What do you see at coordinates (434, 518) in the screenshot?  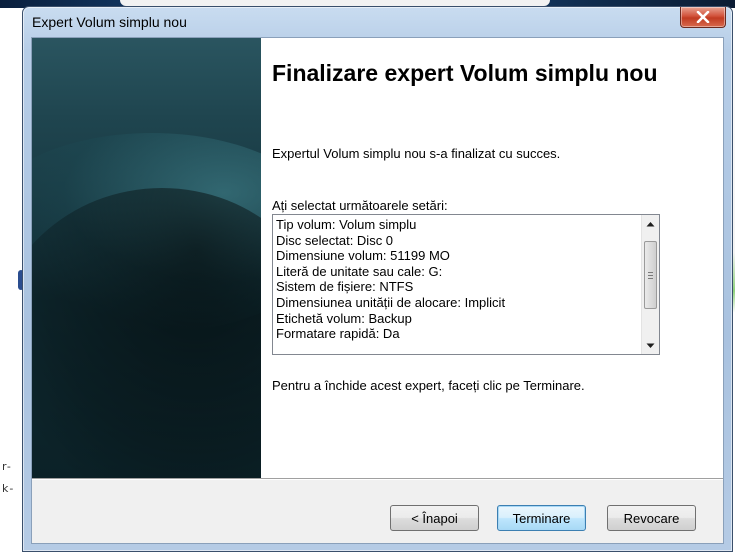 I see `back-button: < Înapoi` at bounding box center [434, 518].